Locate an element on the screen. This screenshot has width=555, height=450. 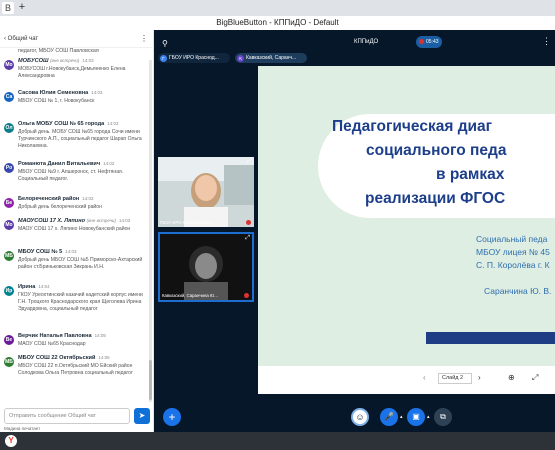
screen-share-button: ⧉ is located at coordinates (443, 417).